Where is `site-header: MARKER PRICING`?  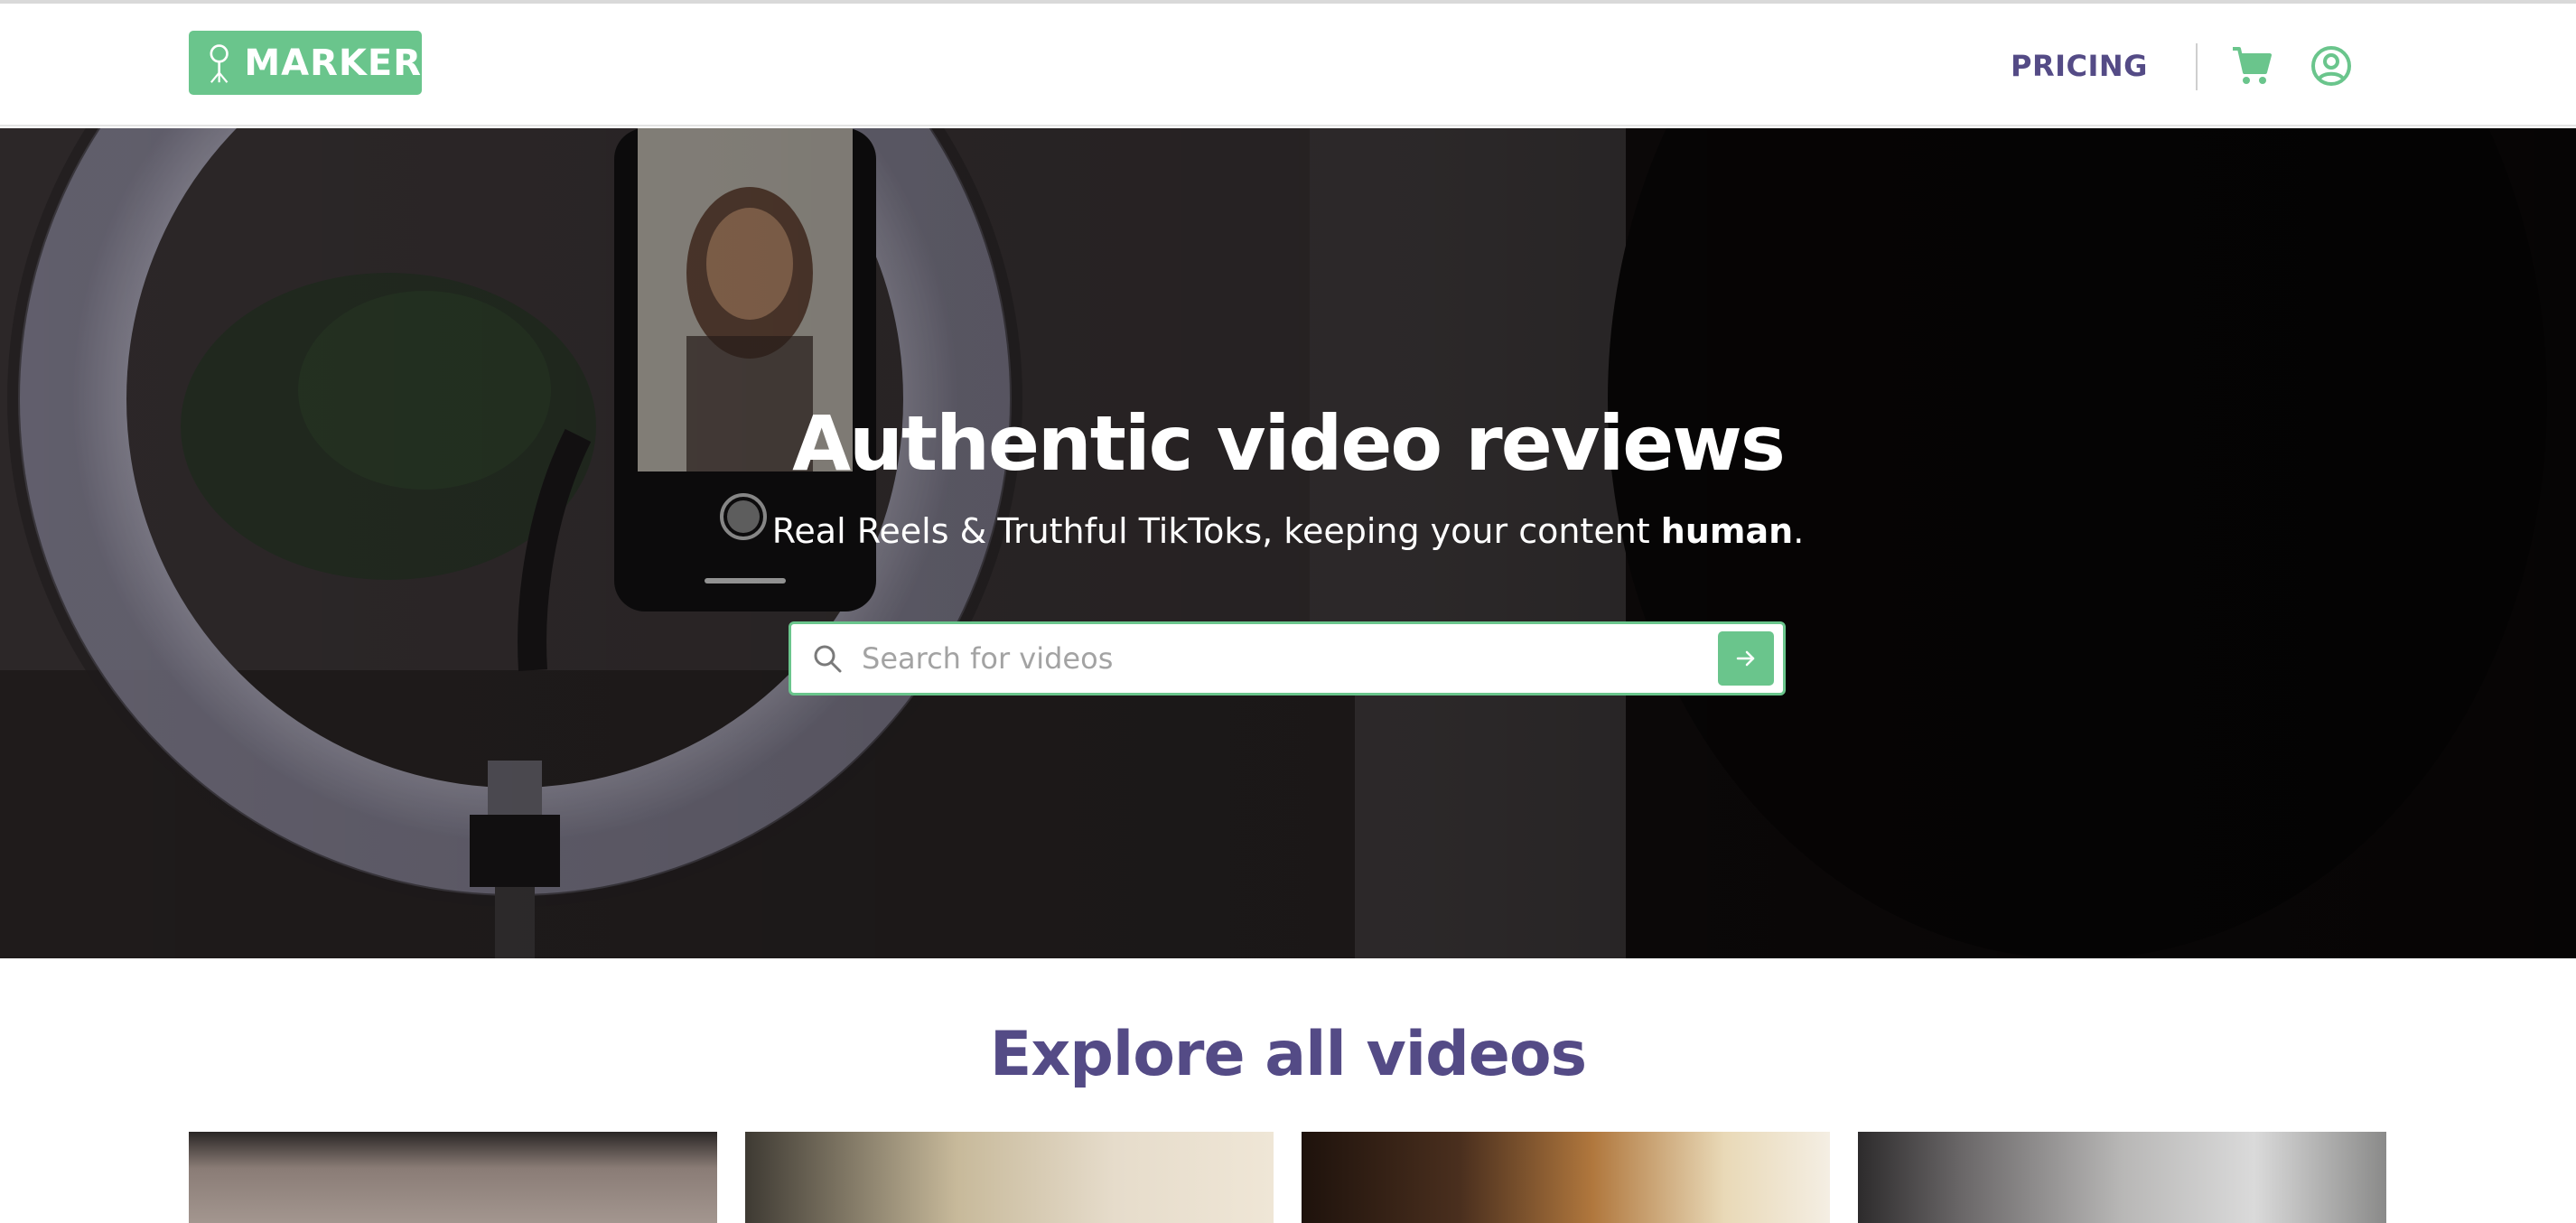
site-header: MARKER PRICING is located at coordinates (1288, 65).